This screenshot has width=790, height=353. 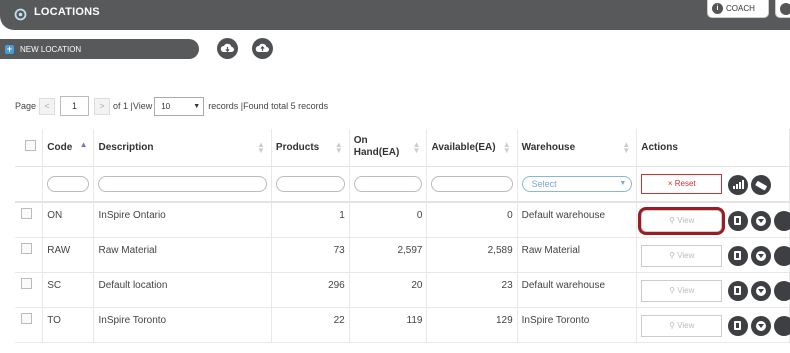 I want to click on page-size-select: 10 ▼, so click(x=179, y=106).